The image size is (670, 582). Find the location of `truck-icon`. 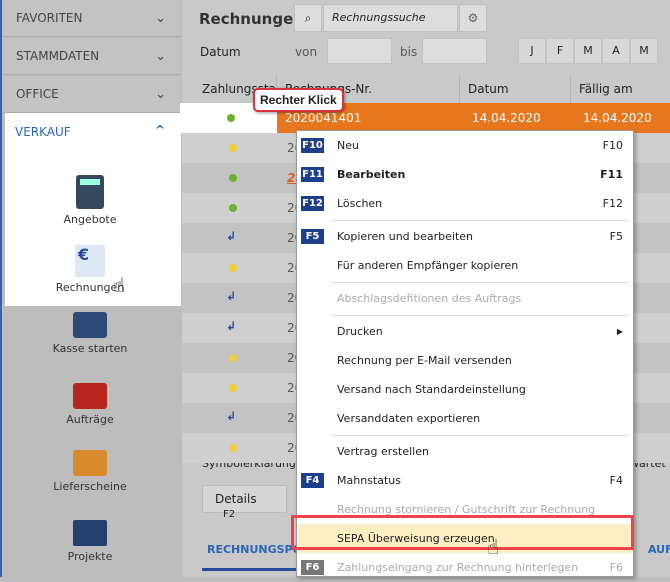

truck-icon is located at coordinates (90, 463).